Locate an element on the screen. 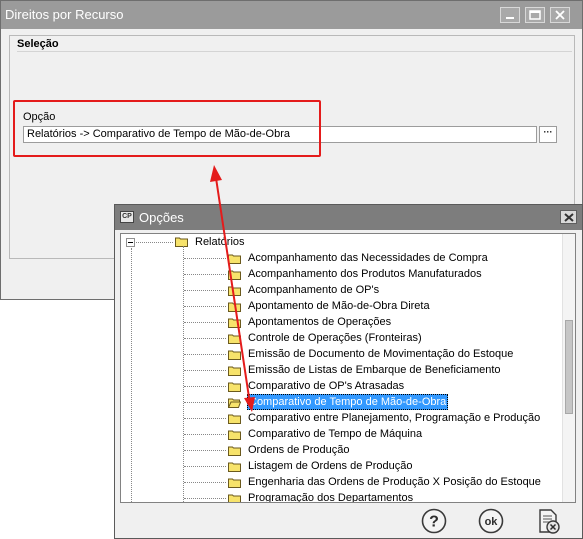  group-title: Seleção is located at coordinates (38, 44).